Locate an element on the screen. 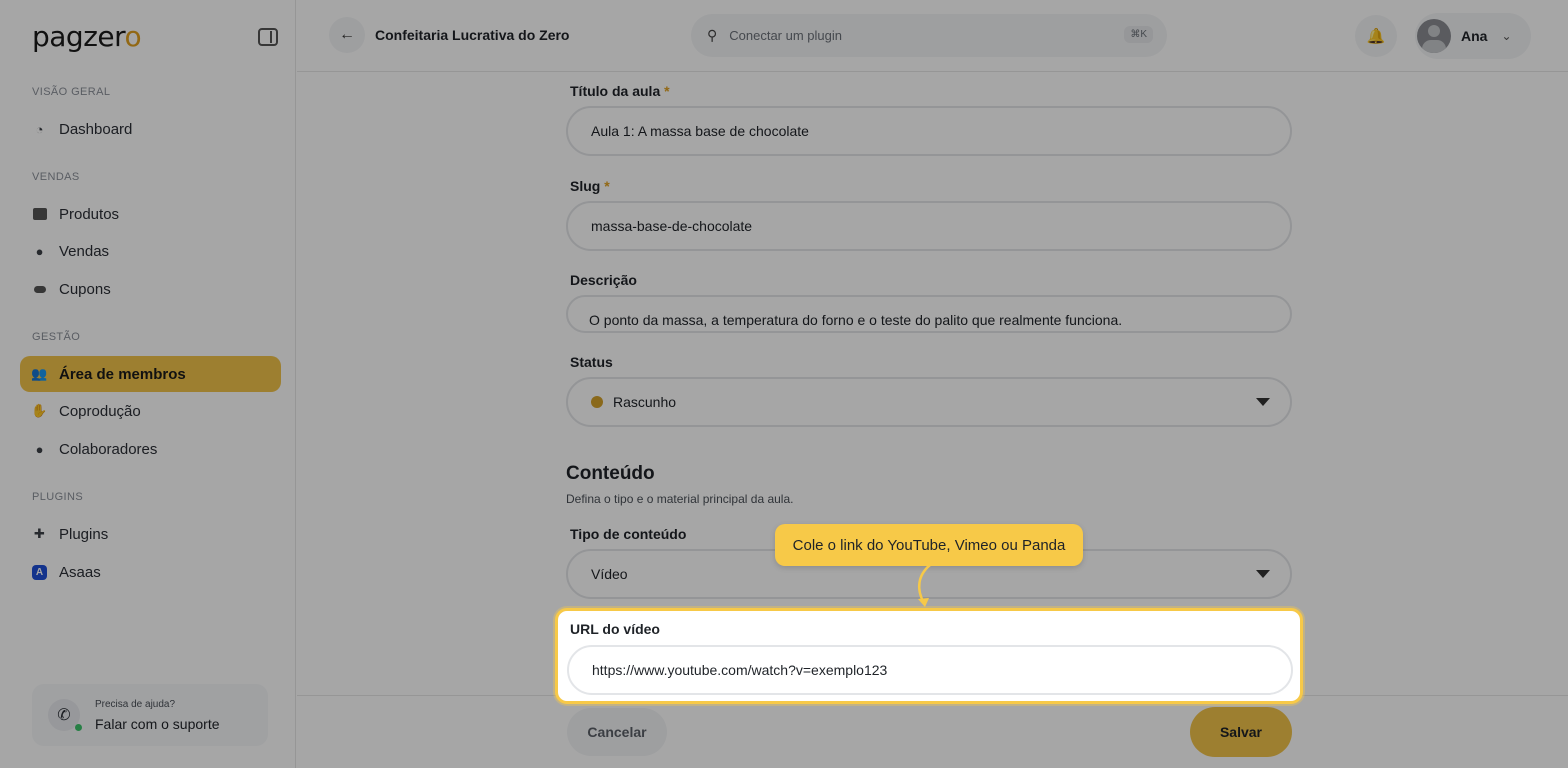  tooltip-pointer-arrow is located at coordinates (924, 585).